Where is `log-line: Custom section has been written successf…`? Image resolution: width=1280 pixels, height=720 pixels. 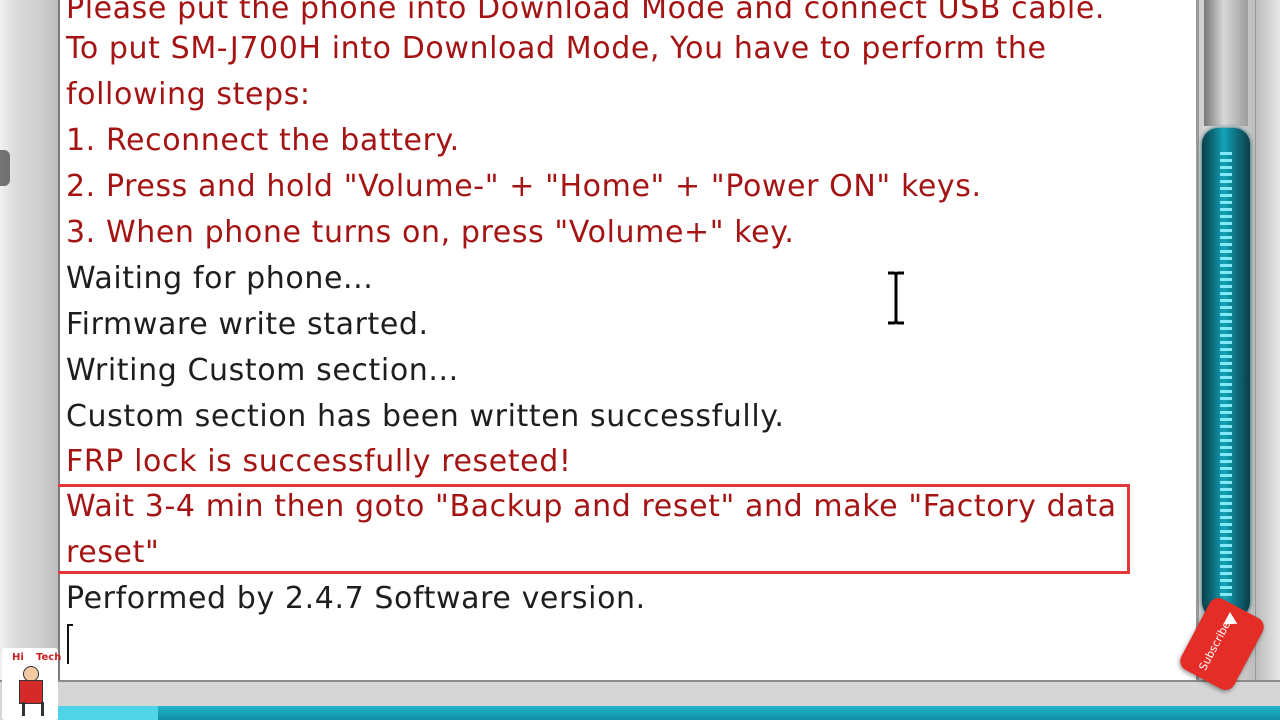 log-line: Custom section has been written successf… is located at coordinates (425, 416).